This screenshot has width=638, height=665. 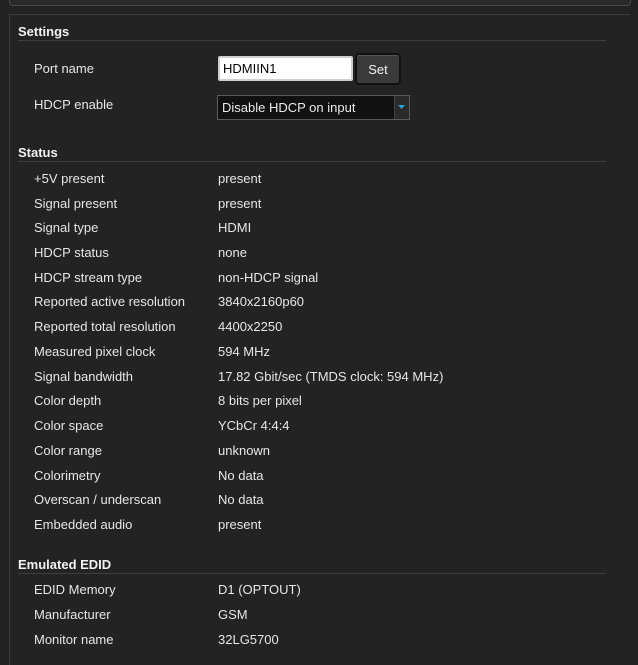 What do you see at coordinates (38, 152) in the screenshot?
I see `status-section-title: Status` at bounding box center [38, 152].